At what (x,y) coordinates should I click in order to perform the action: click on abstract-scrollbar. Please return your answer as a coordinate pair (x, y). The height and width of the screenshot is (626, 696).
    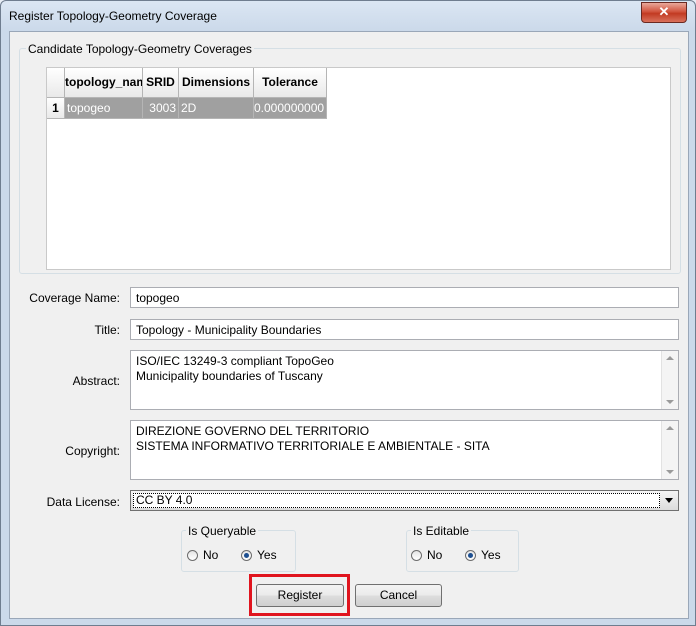
    Looking at the image, I should click on (669, 380).